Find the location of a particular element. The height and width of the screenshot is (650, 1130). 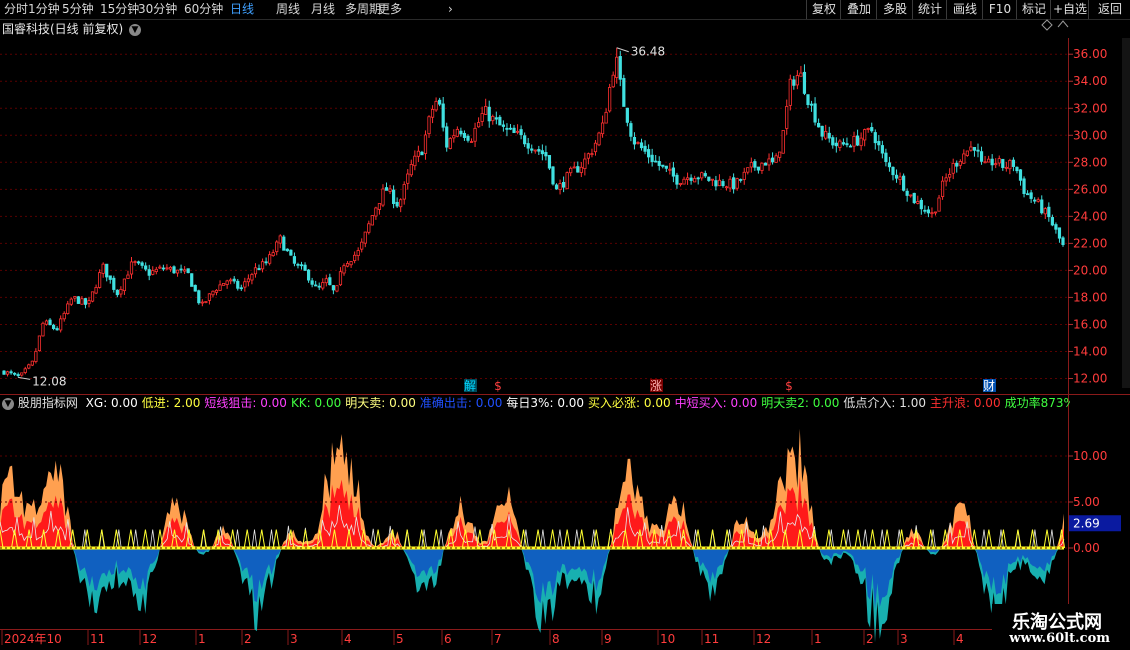

indicator-item-6: 每日3%: 0.00 is located at coordinates (545, 403).